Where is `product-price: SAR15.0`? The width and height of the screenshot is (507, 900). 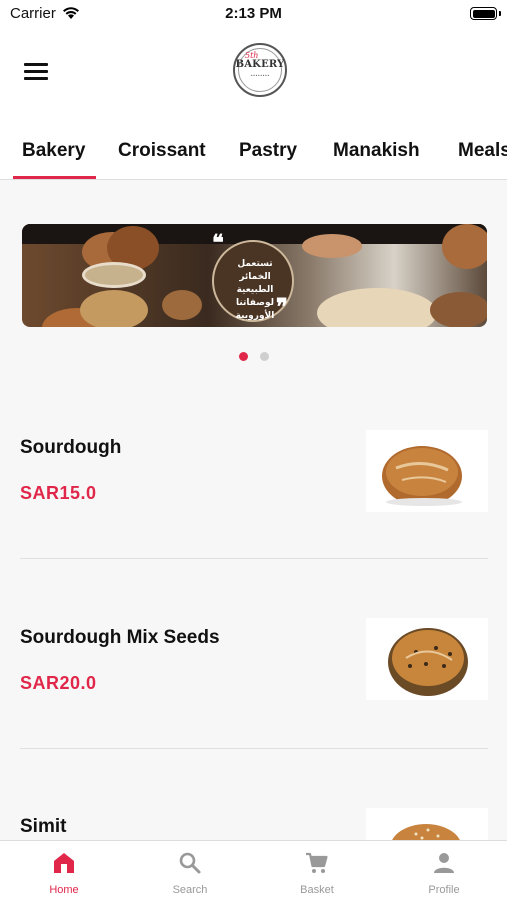
product-price: SAR15.0 is located at coordinates (58, 493).